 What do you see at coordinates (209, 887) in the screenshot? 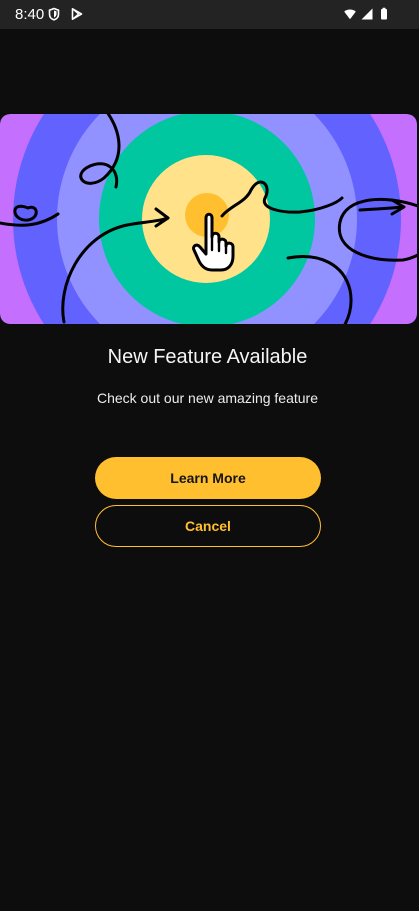
I see `navigation-bar` at bounding box center [209, 887].